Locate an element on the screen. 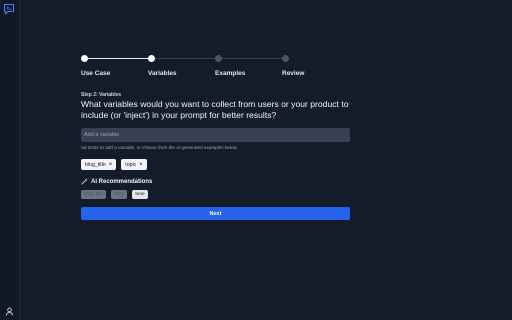 The height and width of the screenshot is (320, 512). sidebar is located at coordinates (10, 160).